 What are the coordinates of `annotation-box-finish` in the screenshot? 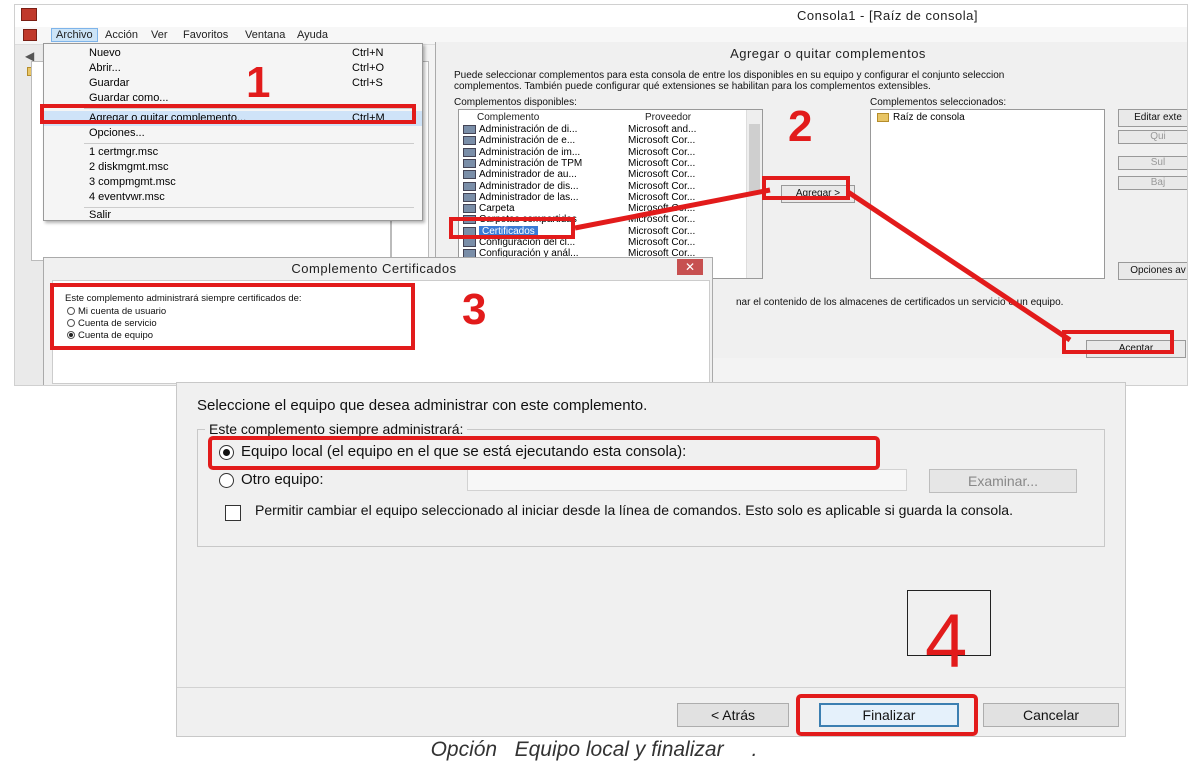 It's located at (887, 715).